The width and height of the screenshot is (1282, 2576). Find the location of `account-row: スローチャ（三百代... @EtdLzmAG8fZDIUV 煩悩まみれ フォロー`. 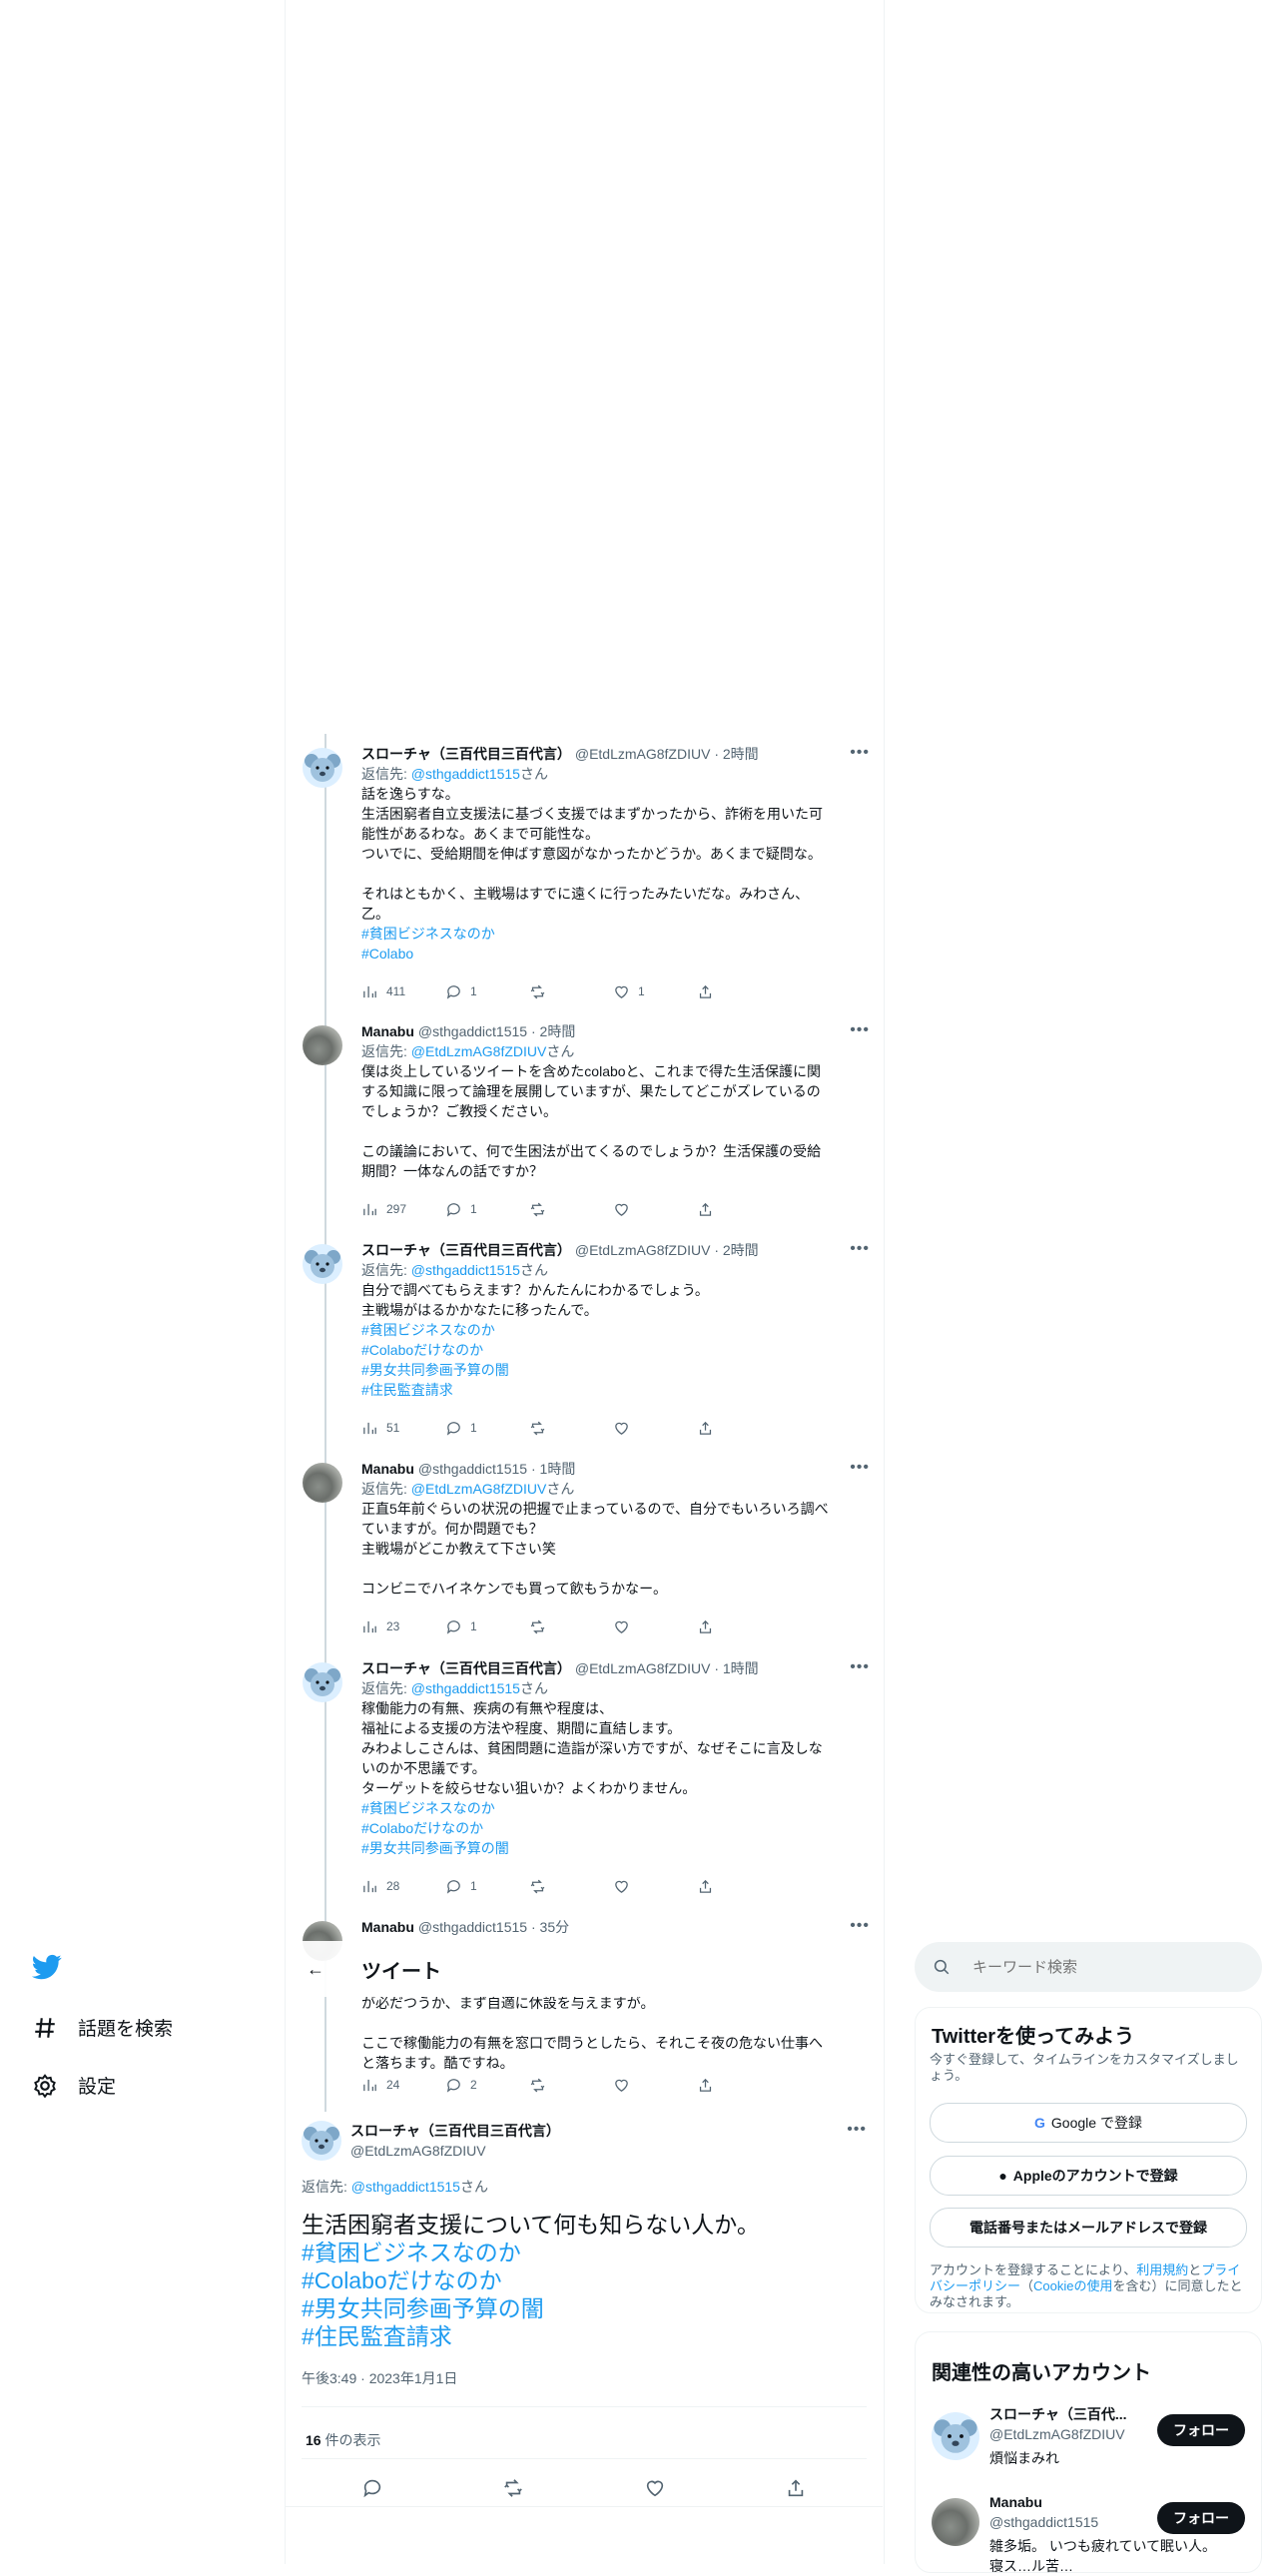

account-row: スローチャ（三百代... @EtdLzmAG8fZDIUV 煩悩まみれ フォロー is located at coordinates (1088, 2442).